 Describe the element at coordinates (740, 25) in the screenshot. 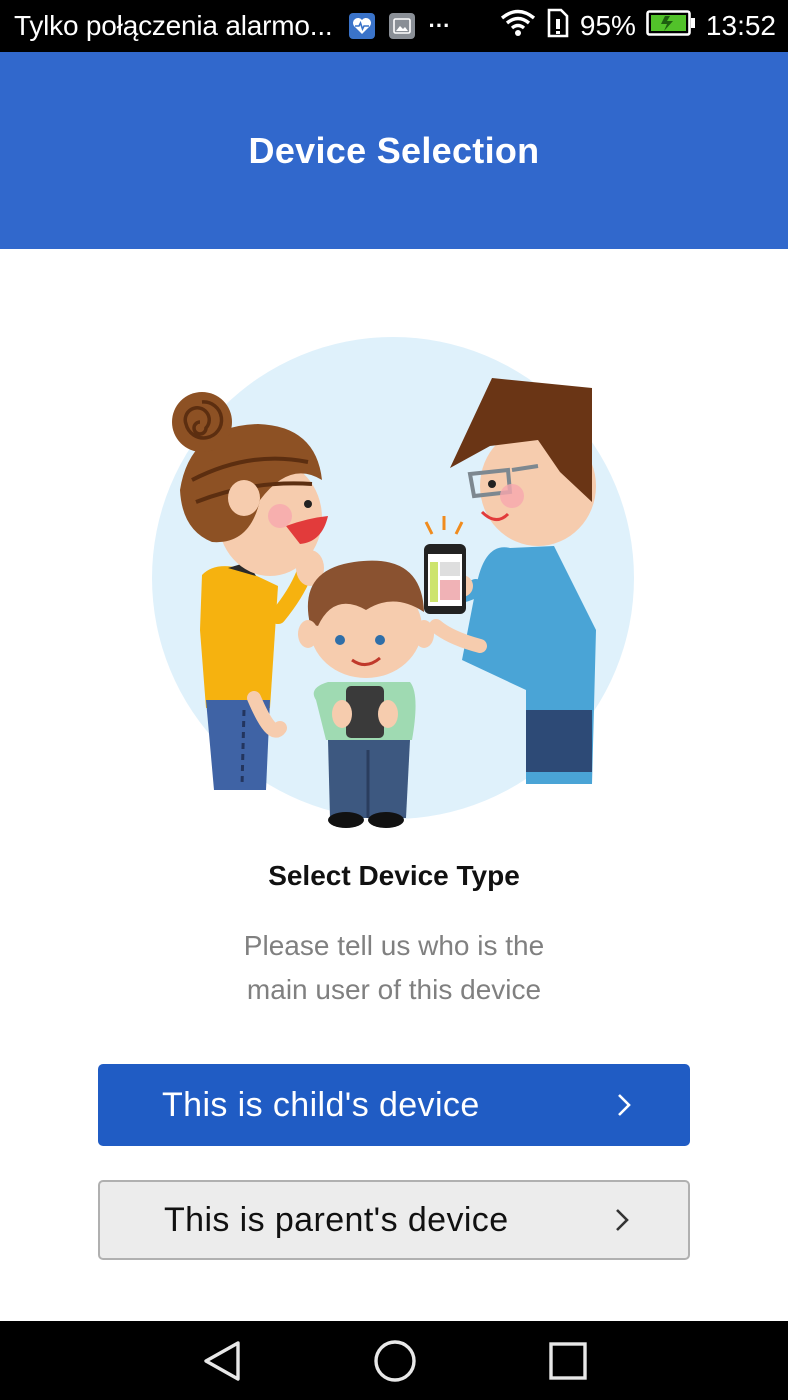

I see `clock: 13:52` at that location.